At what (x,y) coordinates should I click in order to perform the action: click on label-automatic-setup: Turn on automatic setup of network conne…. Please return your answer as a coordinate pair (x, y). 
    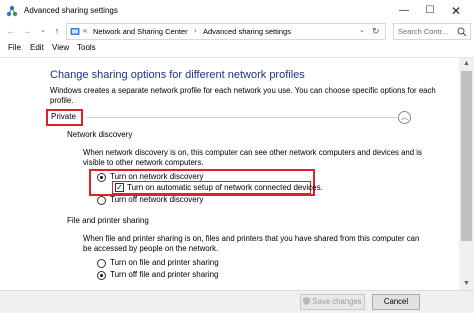
    Looking at the image, I should click on (225, 187).